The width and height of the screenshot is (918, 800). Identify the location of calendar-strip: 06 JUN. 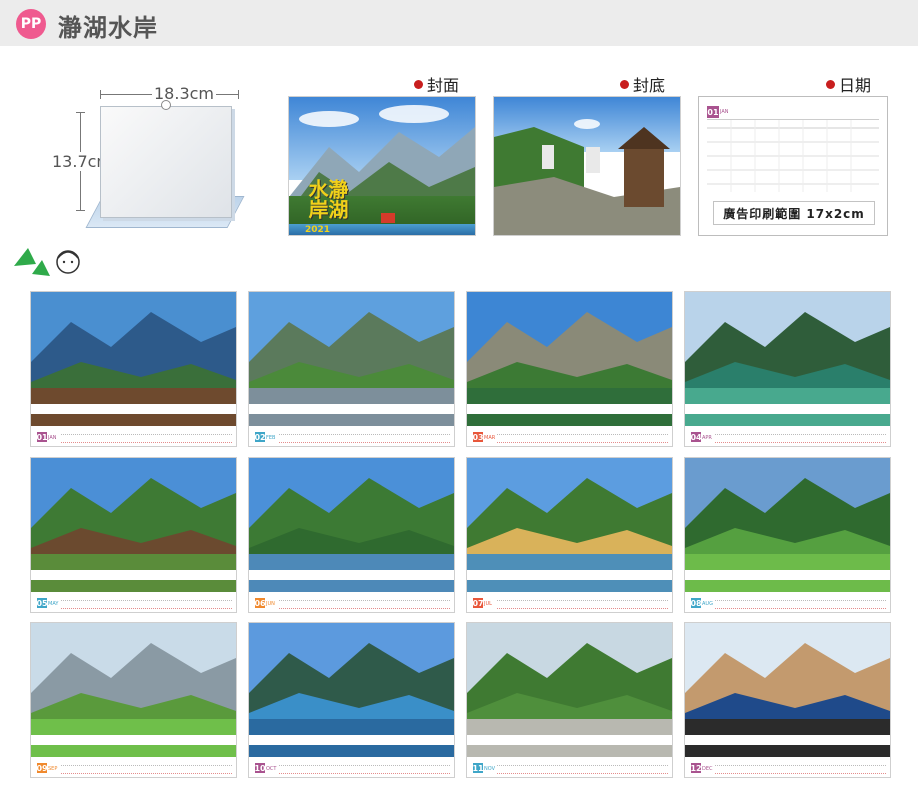
(351, 602).